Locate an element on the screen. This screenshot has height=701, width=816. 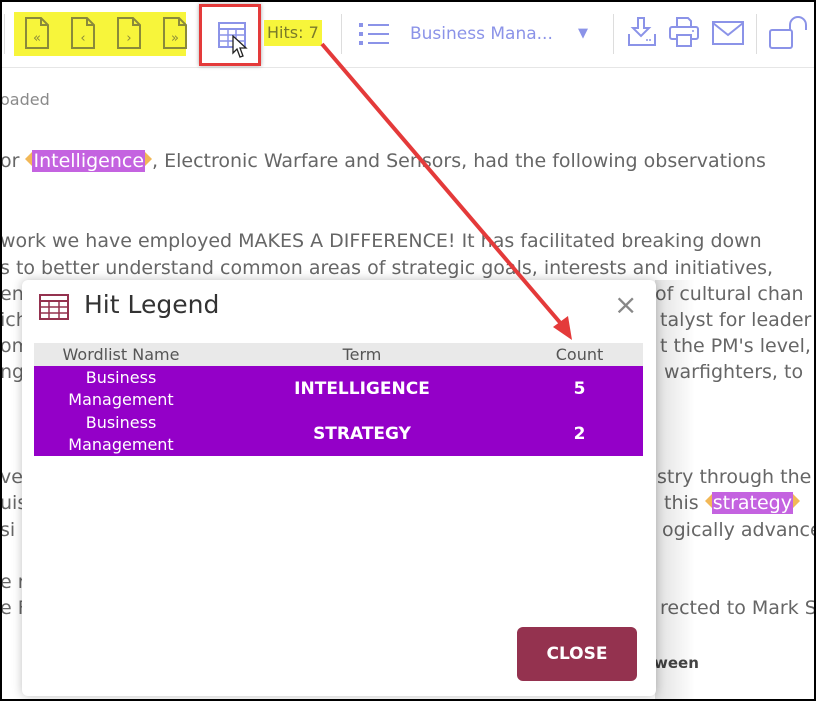
column-header-count: Count is located at coordinates (579, 354).